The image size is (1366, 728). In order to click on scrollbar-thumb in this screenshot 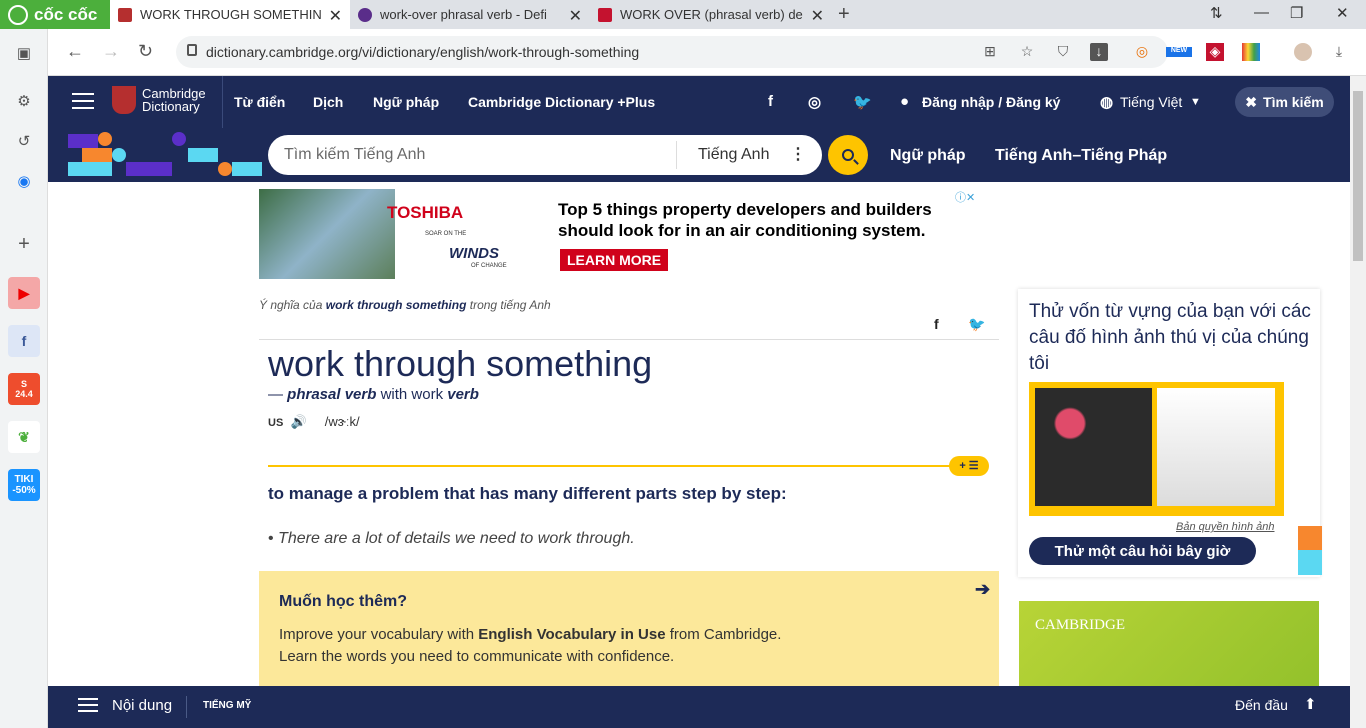, I will do `click(1358, 176)`.